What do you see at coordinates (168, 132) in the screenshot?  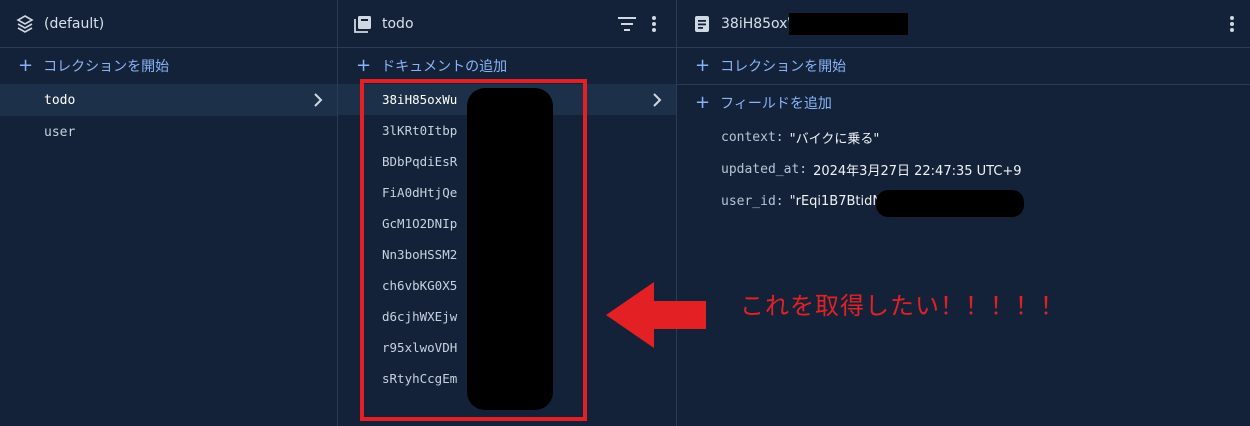 I see `collection-item-user: user` at bounding box center [168, 132].